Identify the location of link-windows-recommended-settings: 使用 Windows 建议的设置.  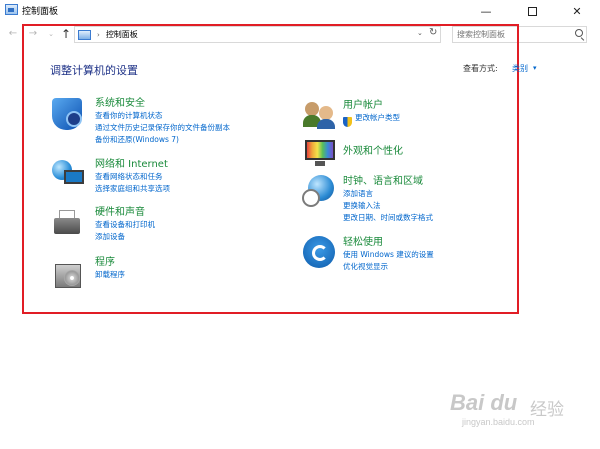
(388, 255).